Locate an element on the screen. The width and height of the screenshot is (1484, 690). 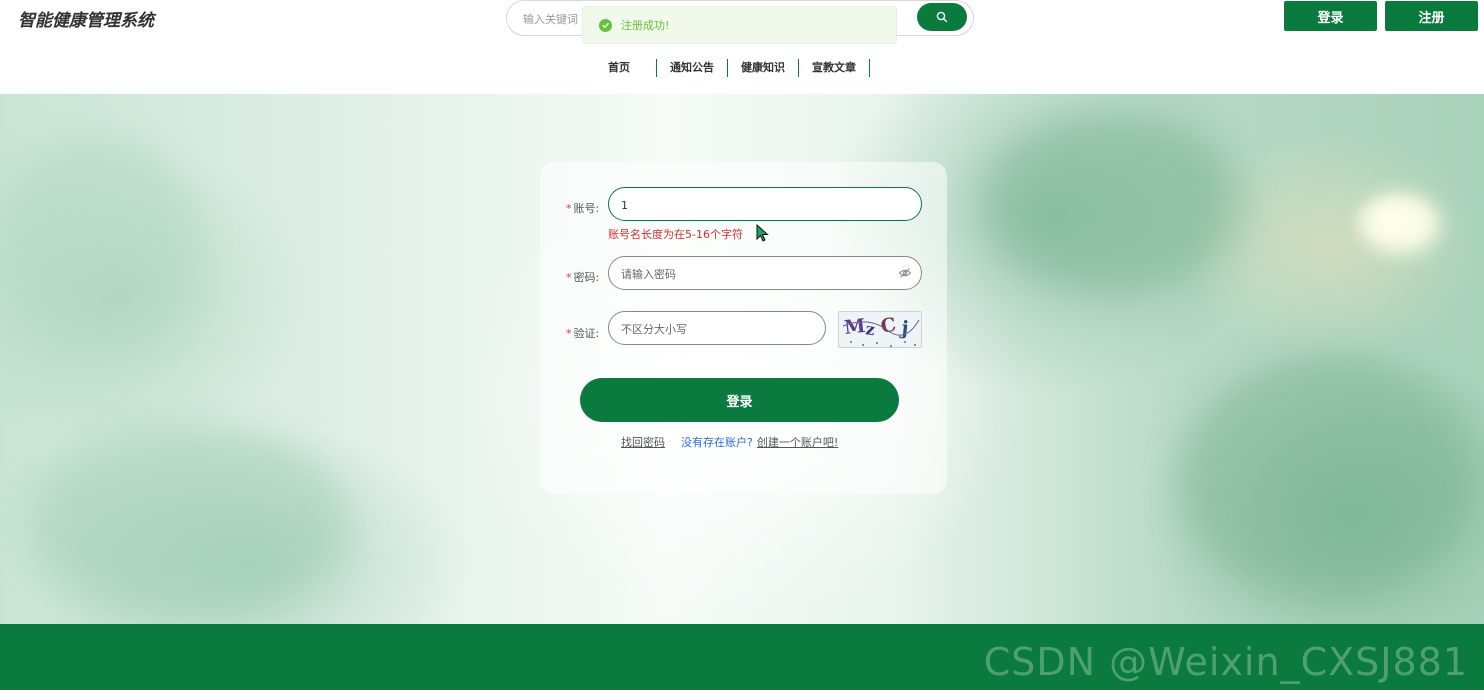
password-field is located at coordinates (765, 273).